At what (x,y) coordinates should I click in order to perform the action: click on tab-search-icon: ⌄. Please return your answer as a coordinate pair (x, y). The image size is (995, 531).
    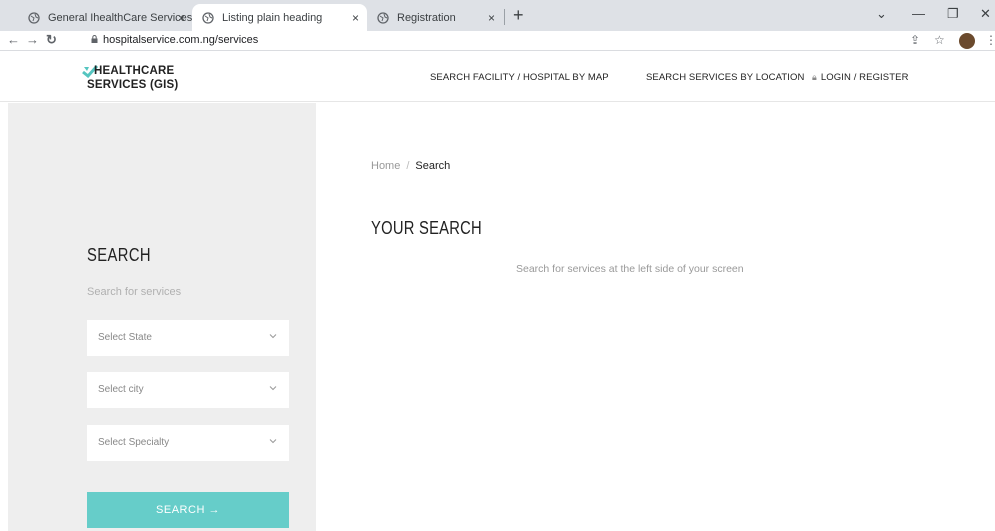
    Looking at the image, I should click on (881, 14).